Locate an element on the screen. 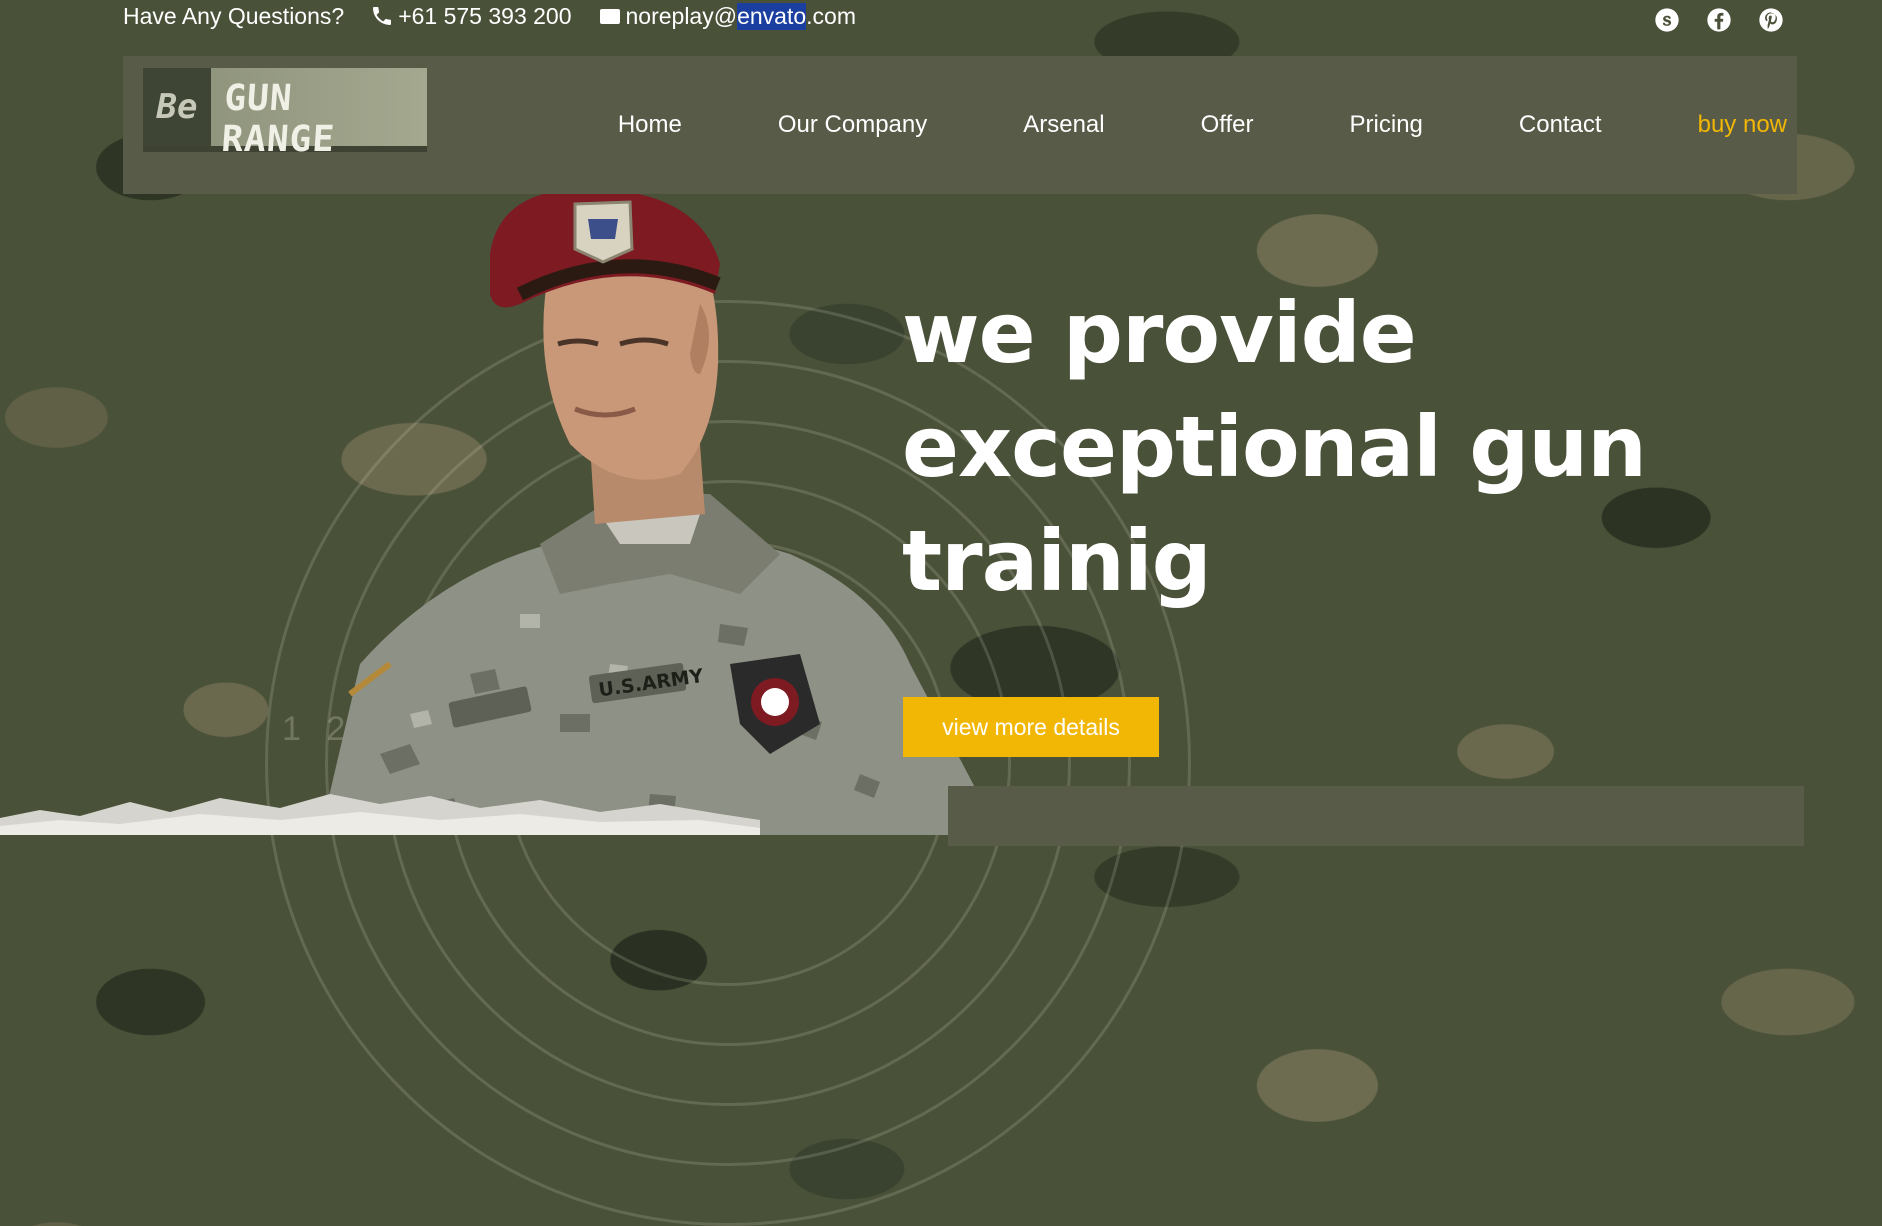 The width and height of the screenshot is (1882, 1226). buy-now-link: buy now is located at coordinates (1742, 125).